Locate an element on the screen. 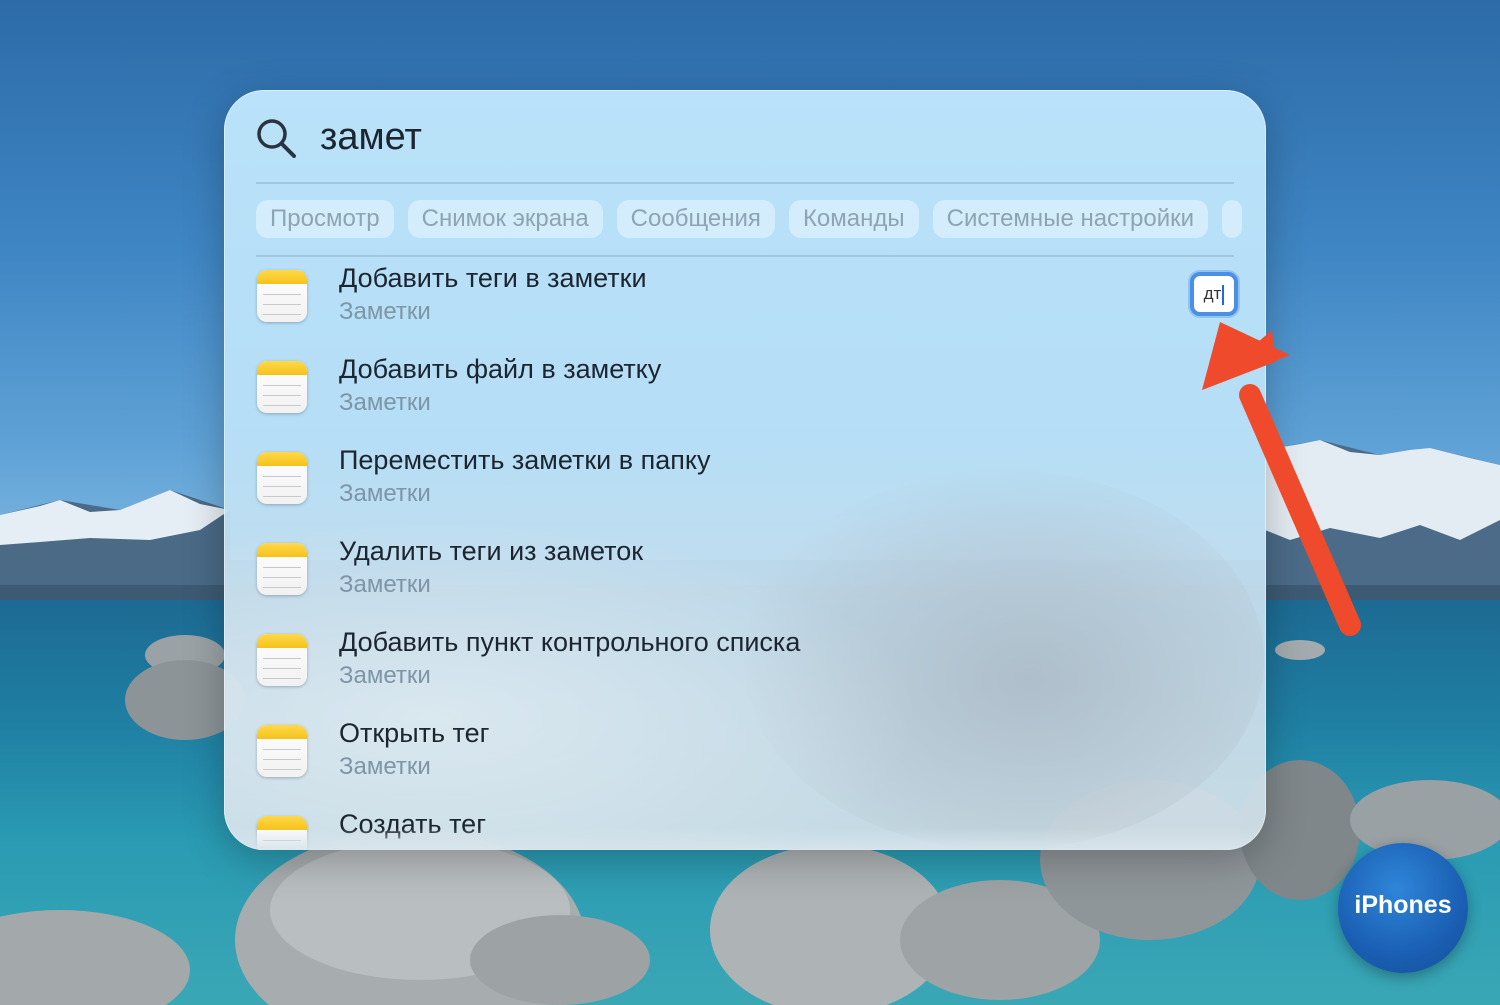  watermark-text: iPhones is located at coordinates (1403, 905).